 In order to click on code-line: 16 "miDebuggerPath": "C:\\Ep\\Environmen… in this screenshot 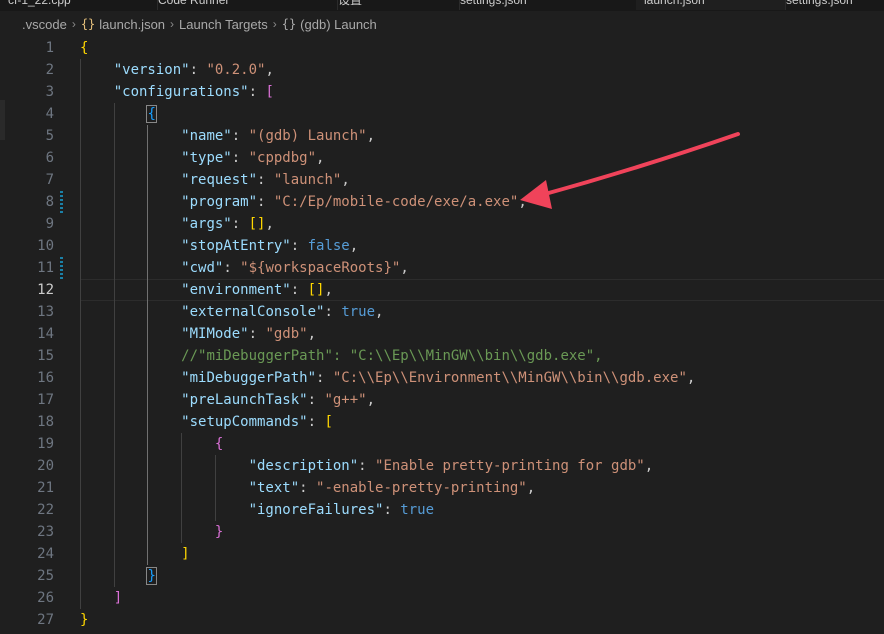, I will do `click(442, 378)`.